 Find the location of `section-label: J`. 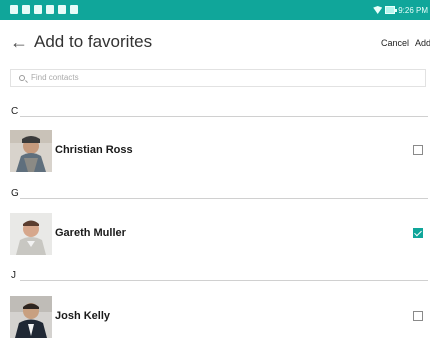

section-label: J is located at coordinates (13, 275).